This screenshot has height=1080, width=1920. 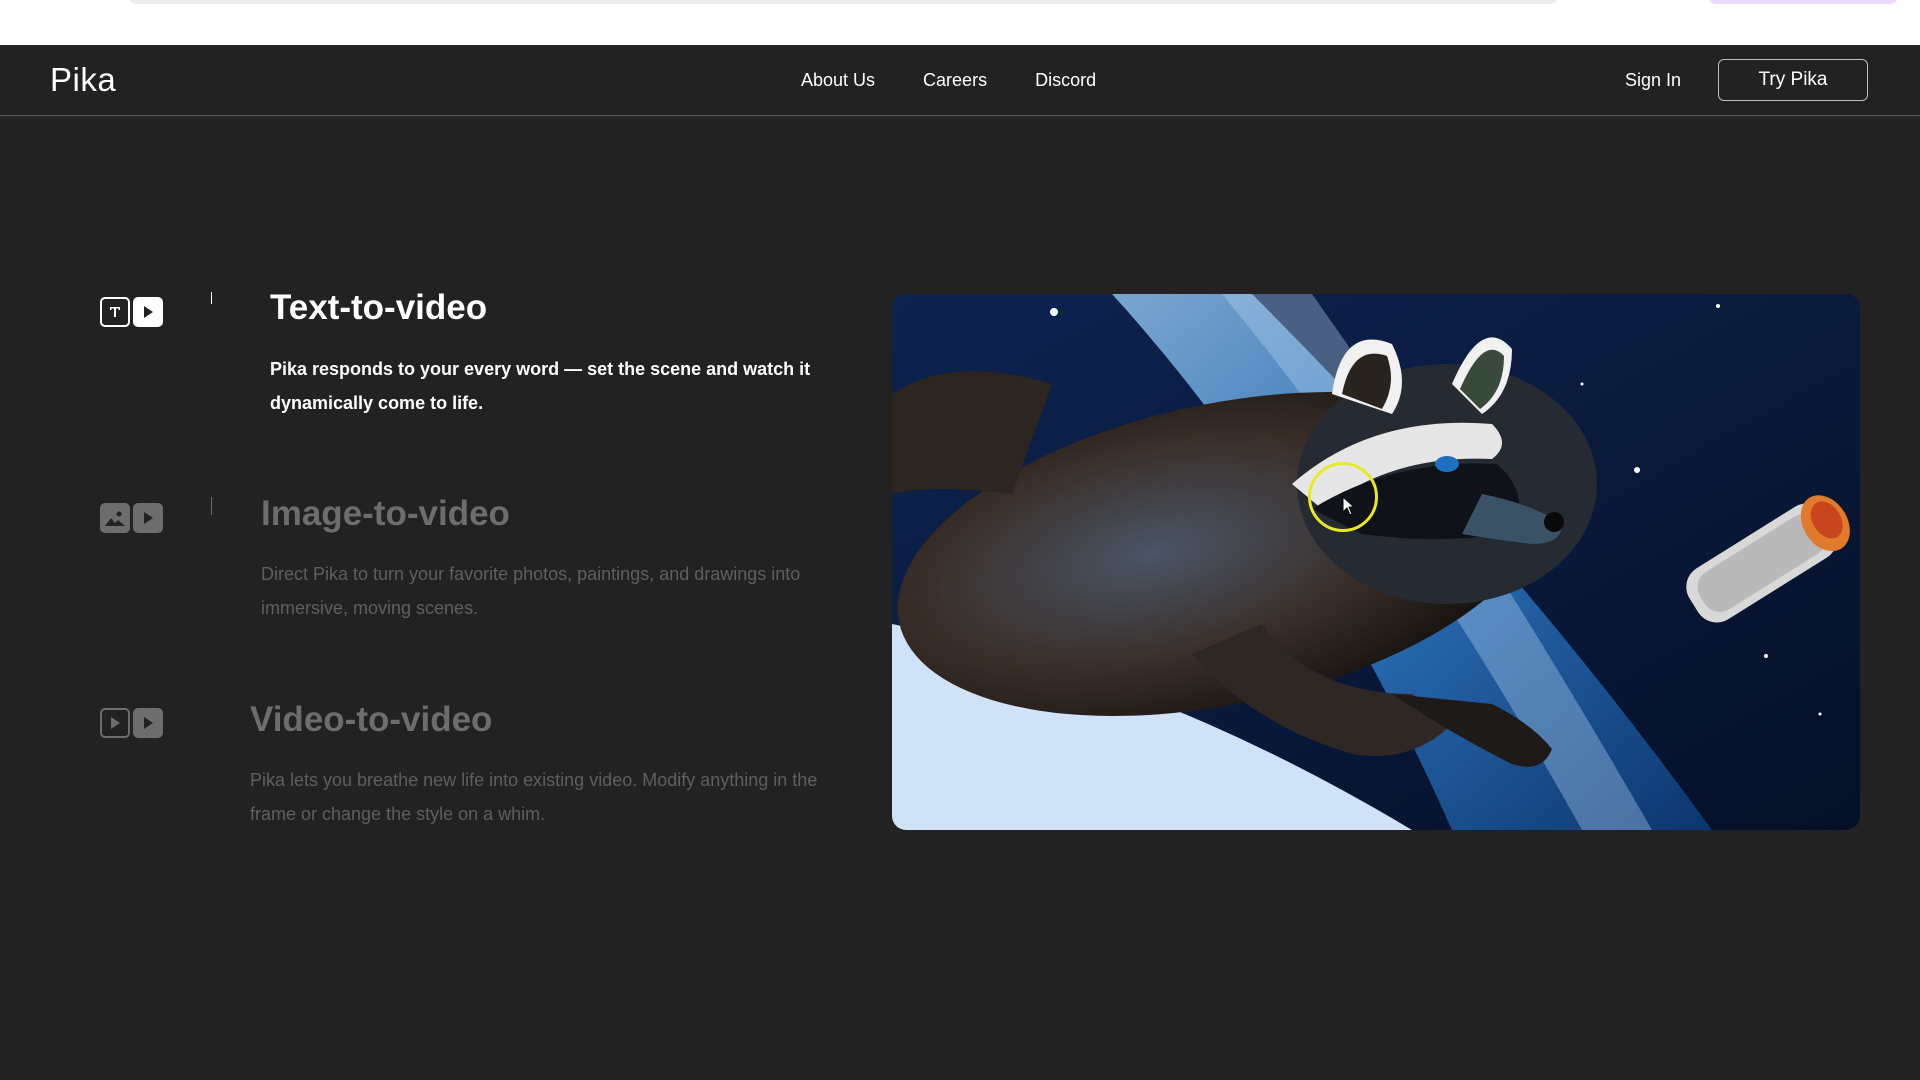 I want to click on feature-title: Video-to-video, so click(x=371, y=719).